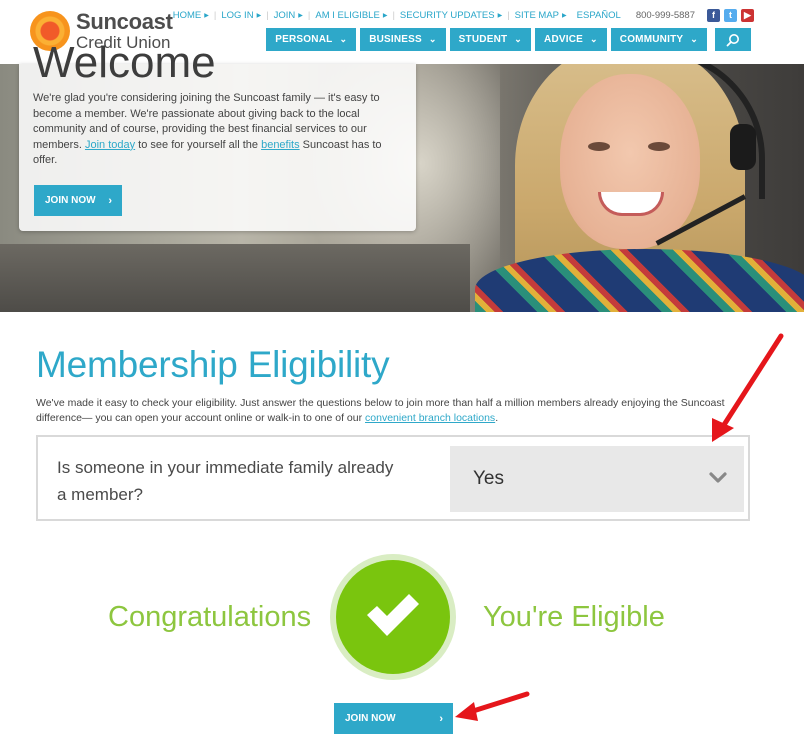 The width and height of the screenshot is (804, 737). Describe the element at coordinates (288, 15) in the screenshot. I see `utility-link-join: JOIN ▶` at that location.